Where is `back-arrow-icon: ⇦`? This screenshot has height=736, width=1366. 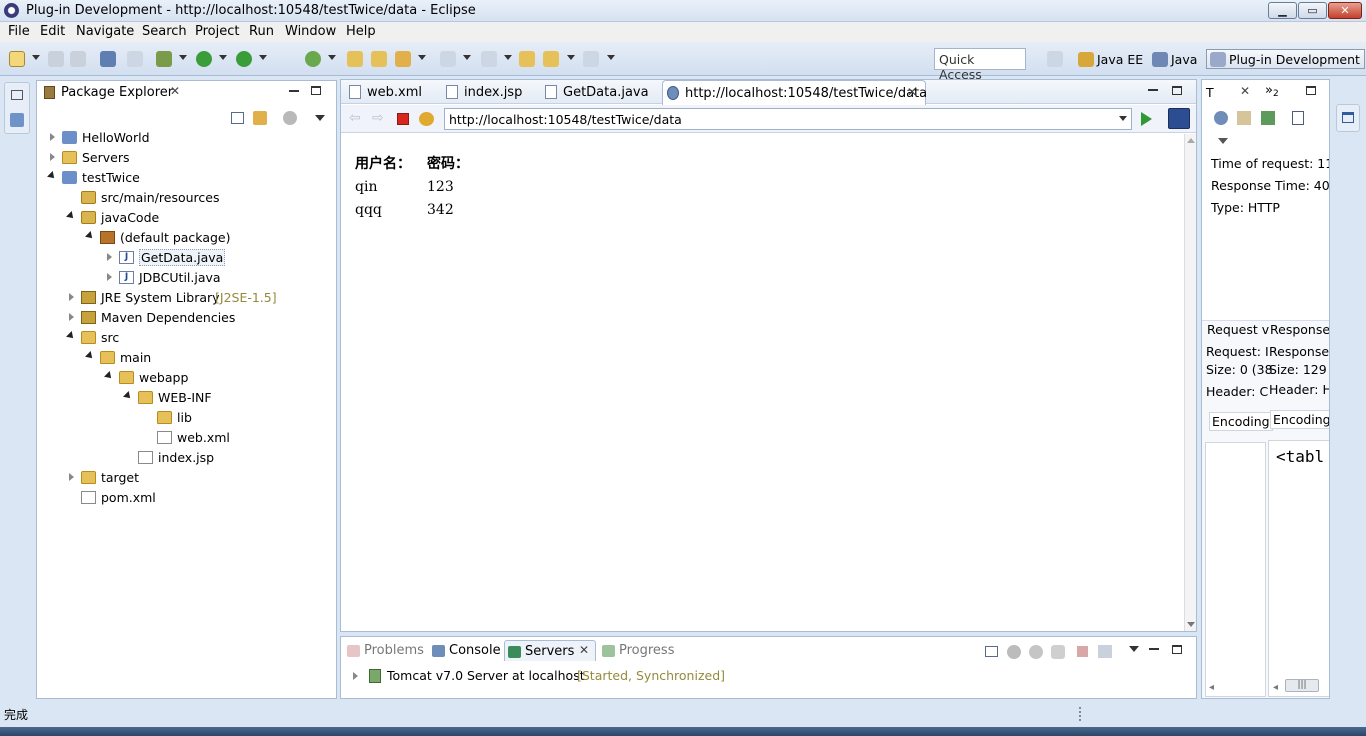
back-arrow-icon: ⇦ is located at coordinates (356, 118).